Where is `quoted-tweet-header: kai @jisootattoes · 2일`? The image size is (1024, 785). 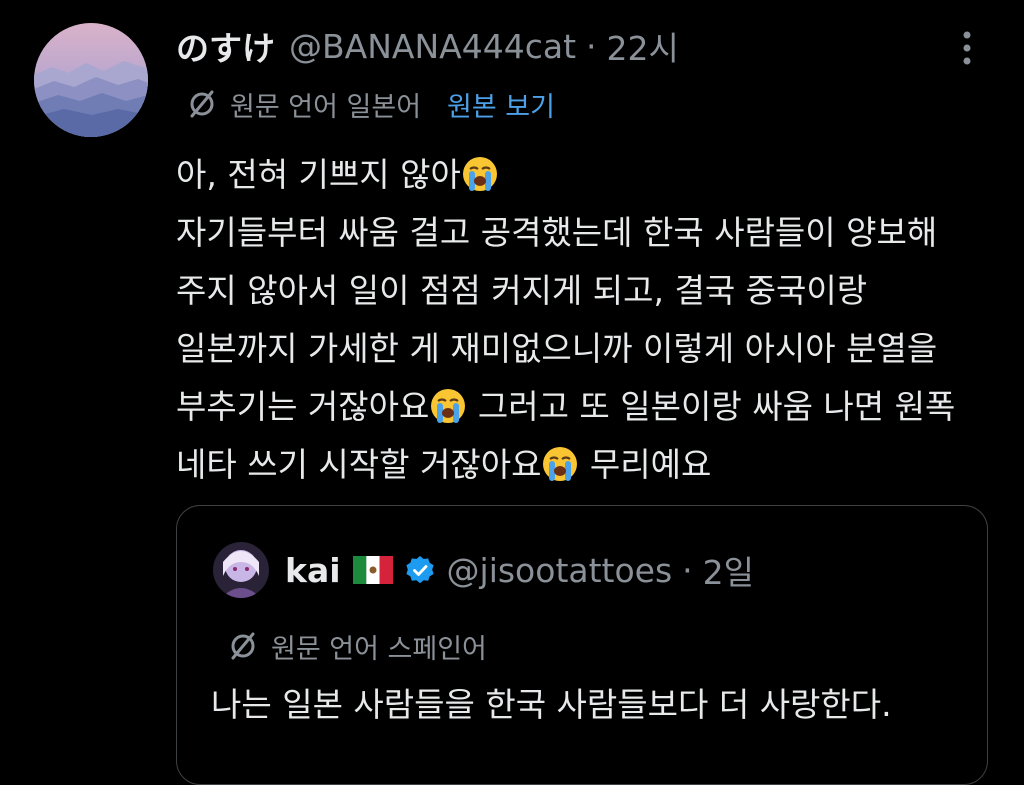 quoted-tweet-header: kai @jisootattoes · 2일 is located at coordinates (519, 570).